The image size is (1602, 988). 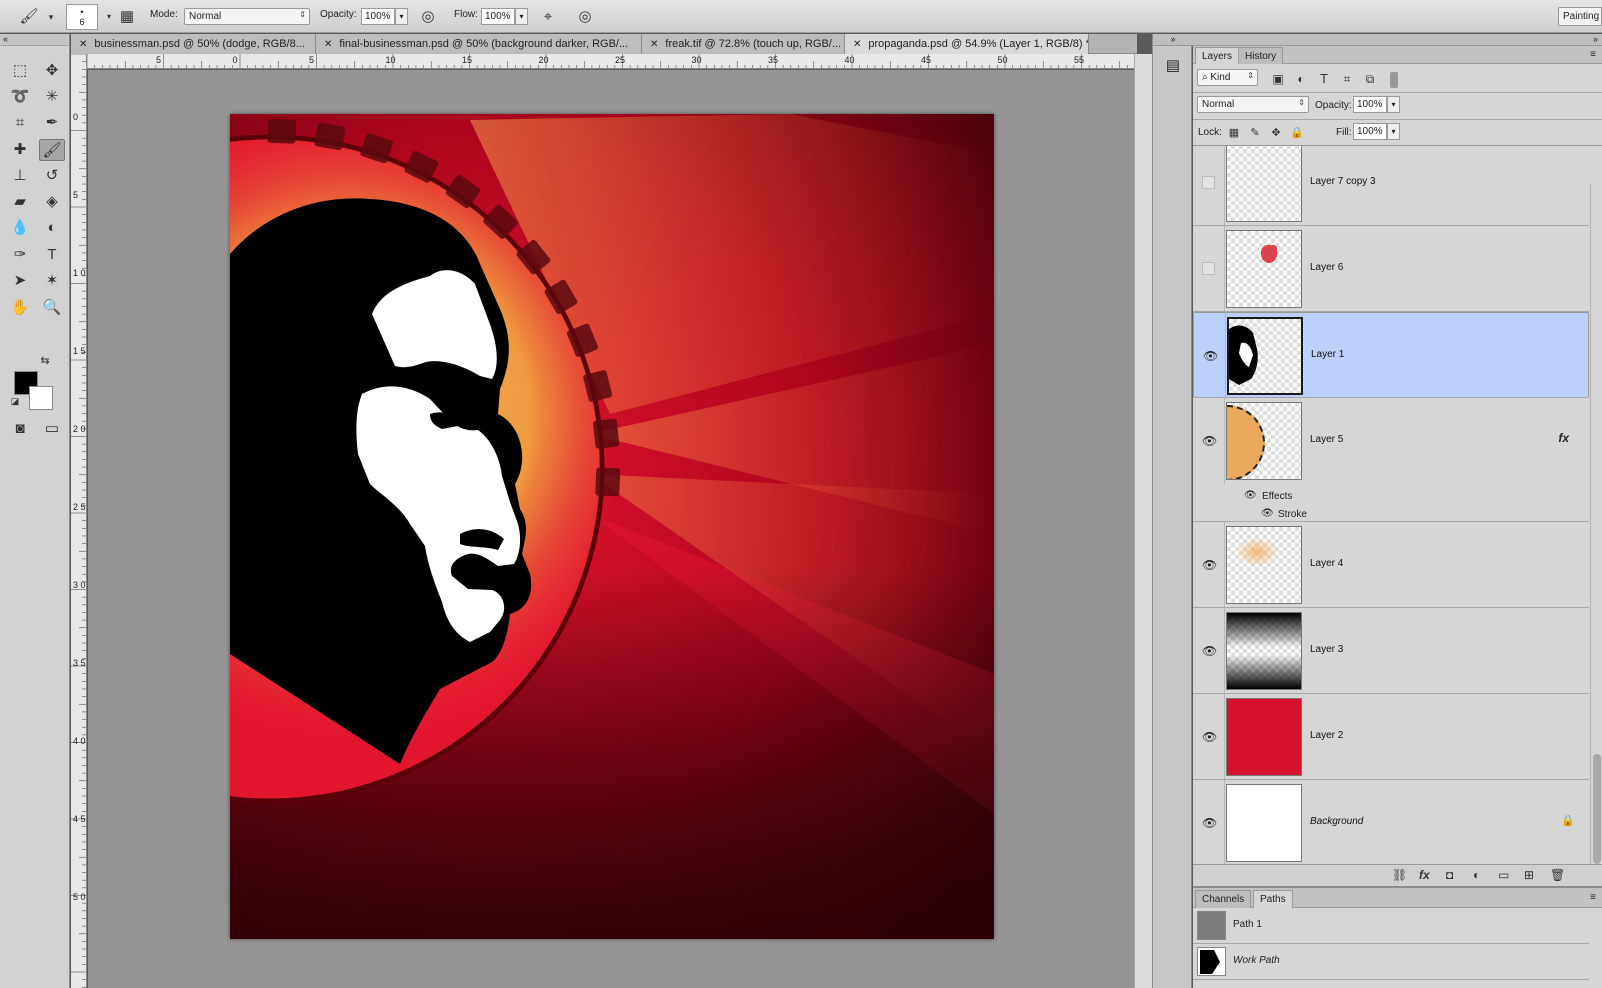 I want to click on dock-expand-icon: », so click(x=1173, y=40).